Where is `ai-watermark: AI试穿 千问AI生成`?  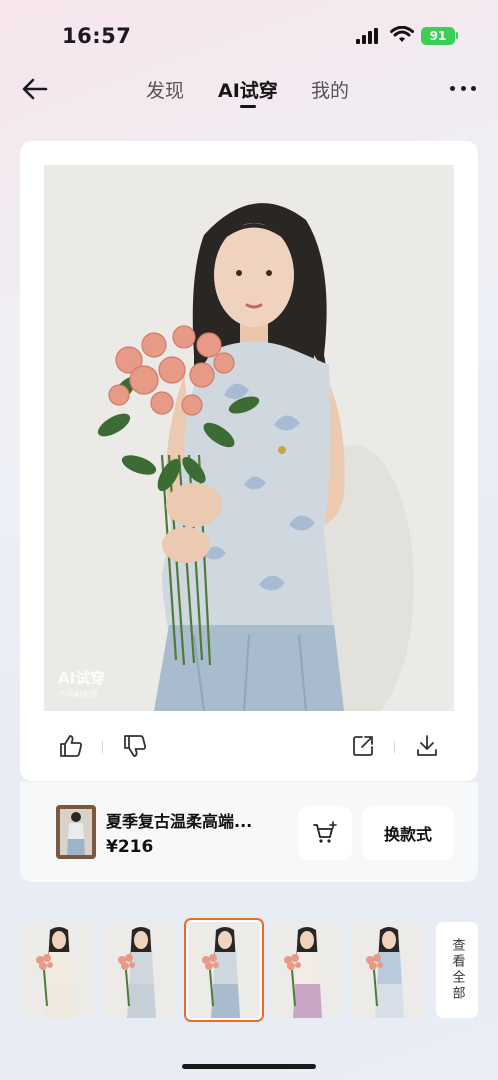
ai-watermark: AI试穿 千问AI生成 is located at coordinates (81, 683).